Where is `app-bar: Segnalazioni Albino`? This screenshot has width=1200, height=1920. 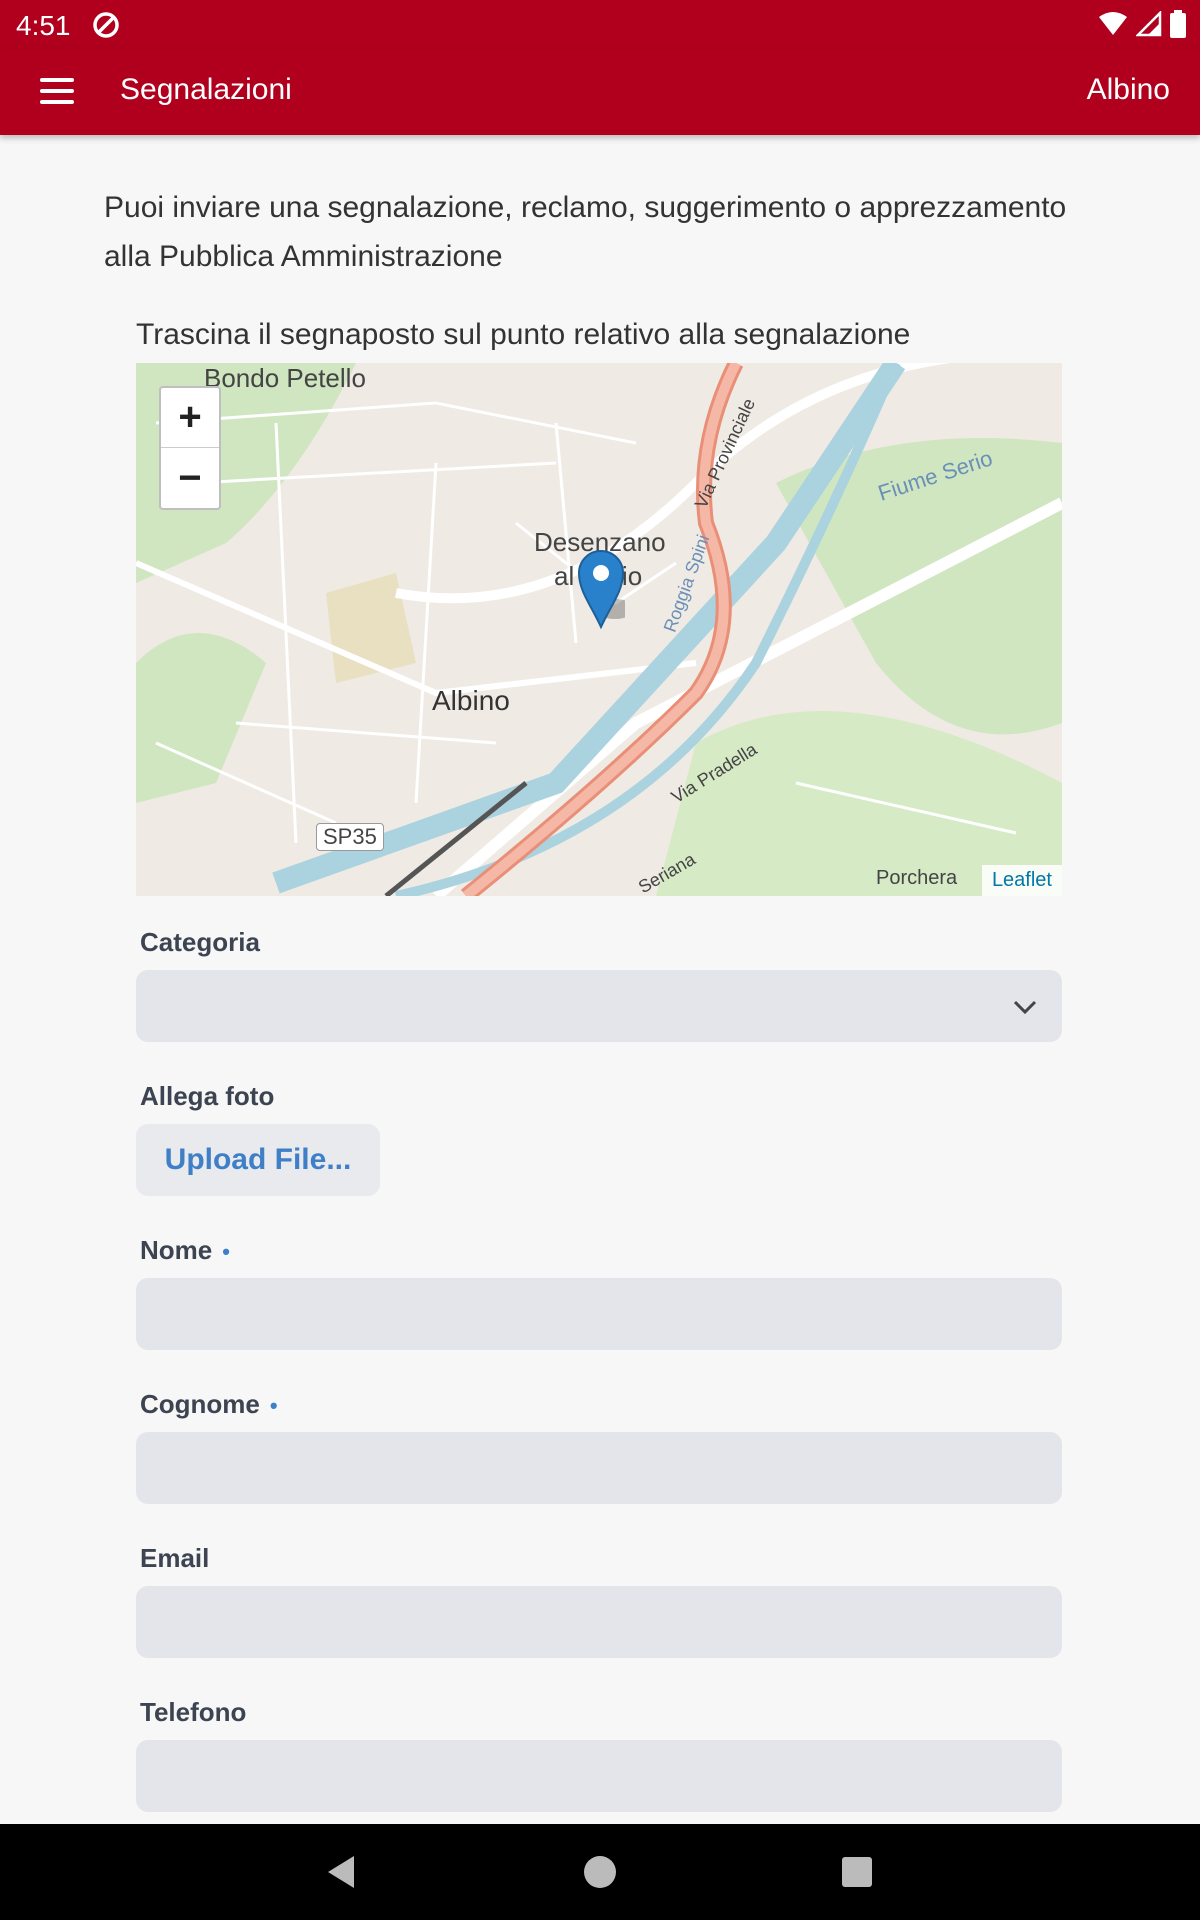
app-bar: Segnalazioni Albino is located at coordinates (600, 92).